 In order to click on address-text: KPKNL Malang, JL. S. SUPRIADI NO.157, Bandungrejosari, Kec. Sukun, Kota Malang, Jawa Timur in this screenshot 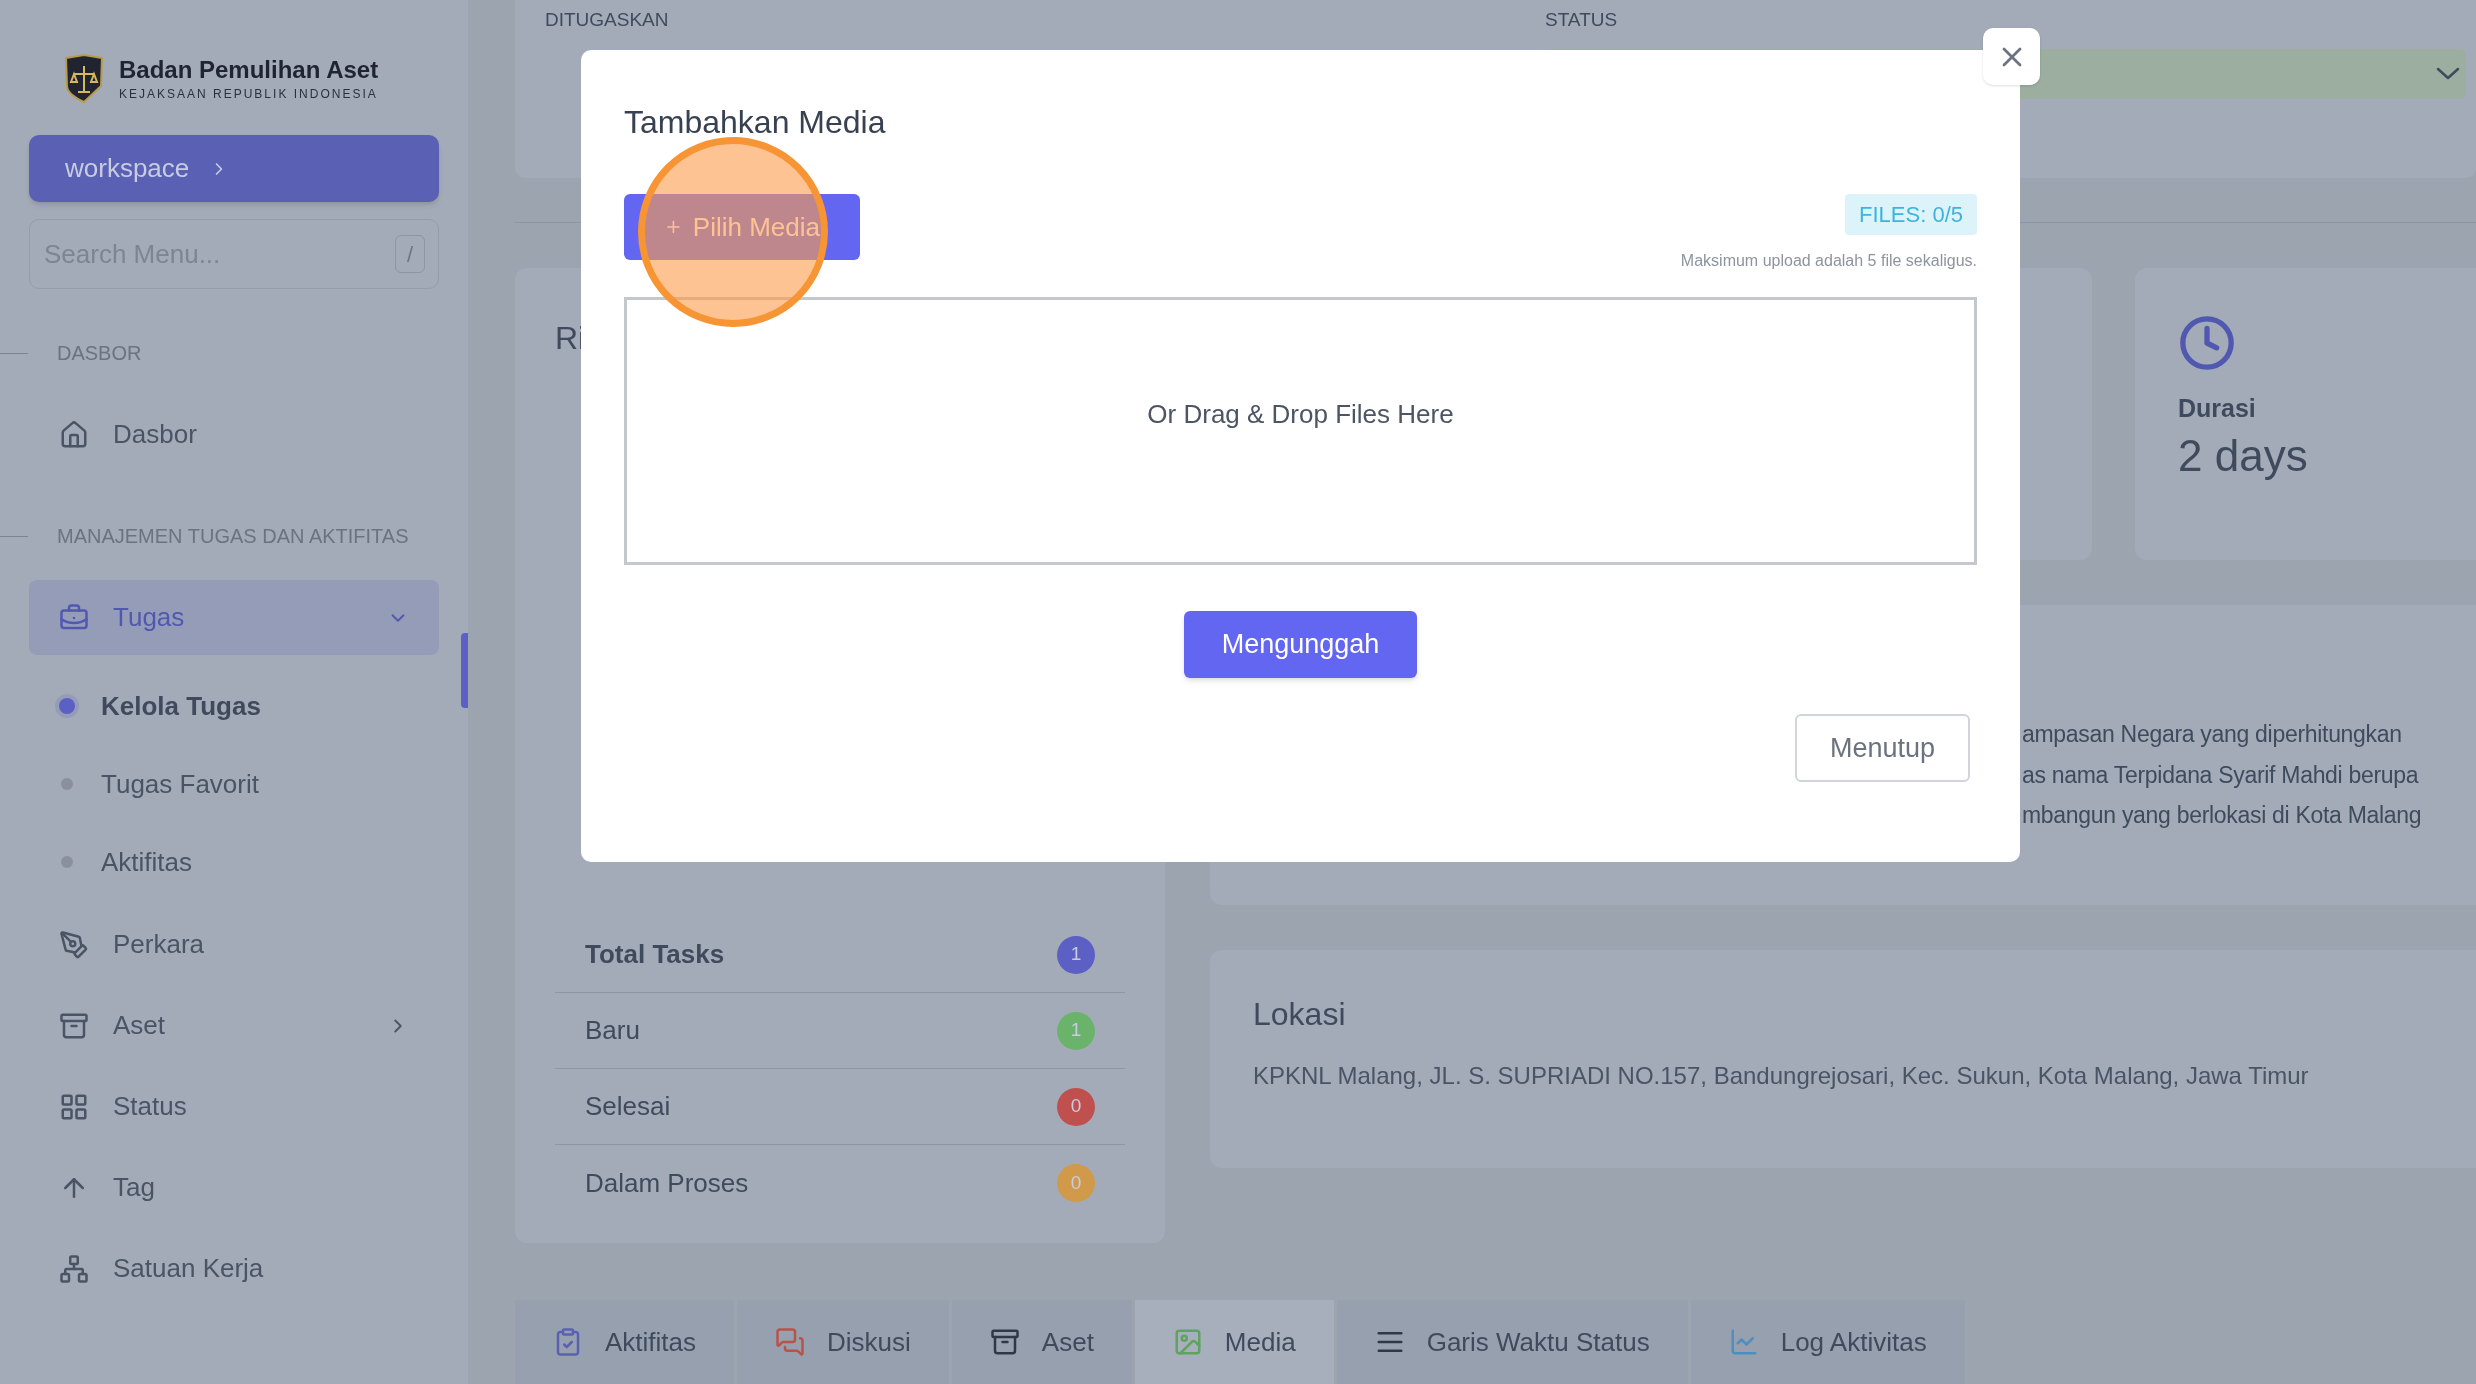, I will do `click(1781, 1076)`.